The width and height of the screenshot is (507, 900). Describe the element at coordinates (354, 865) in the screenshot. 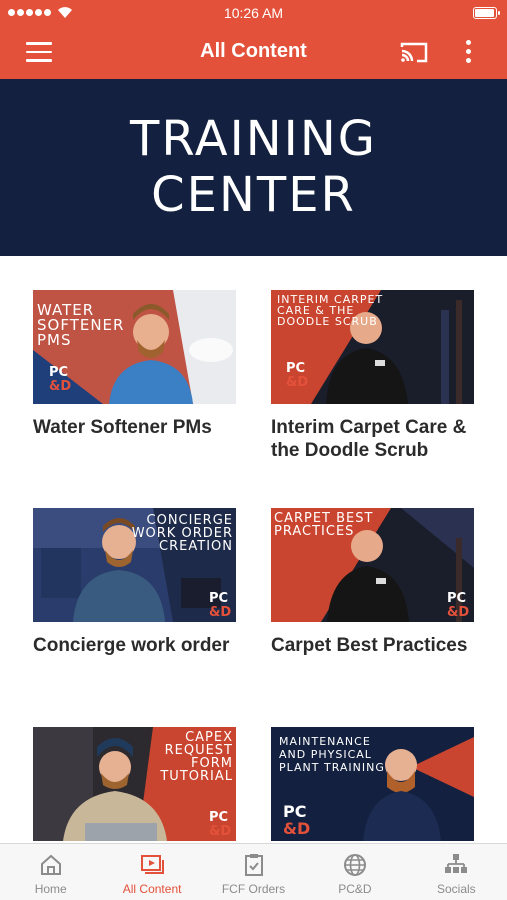

I see `globe-icon` at that location.